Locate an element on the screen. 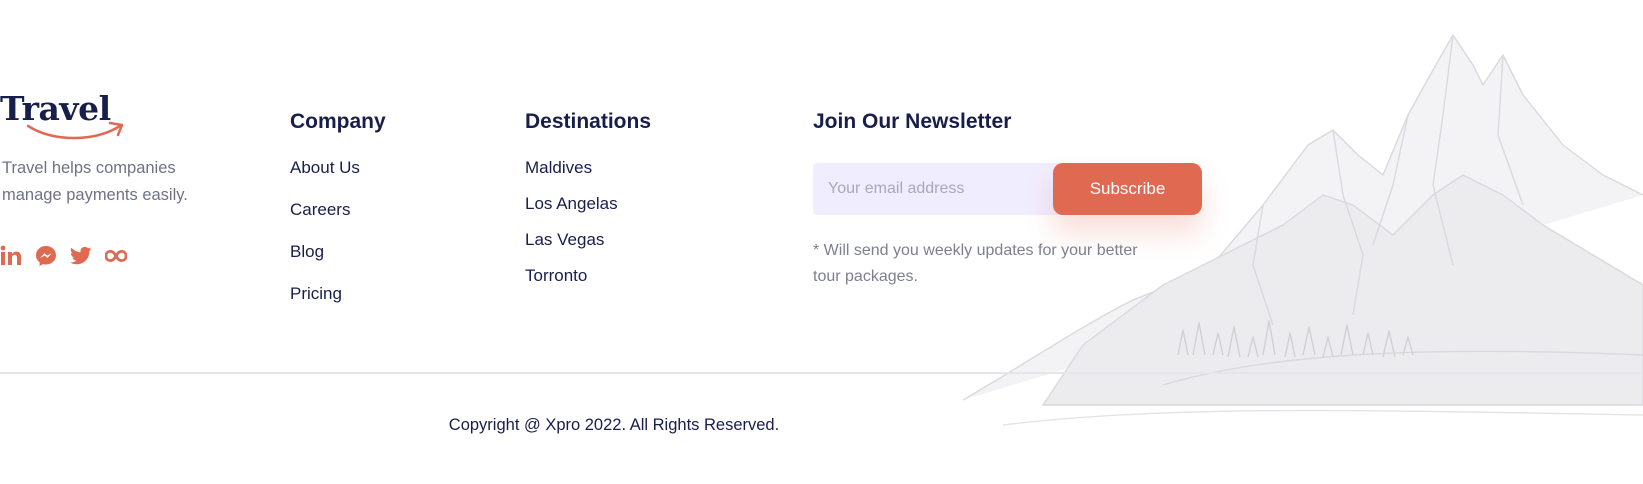 The width and height of the screenshot is (1643, 484). newsletter-heading: Join Our Newsletter is located at coordinates (912, 121).